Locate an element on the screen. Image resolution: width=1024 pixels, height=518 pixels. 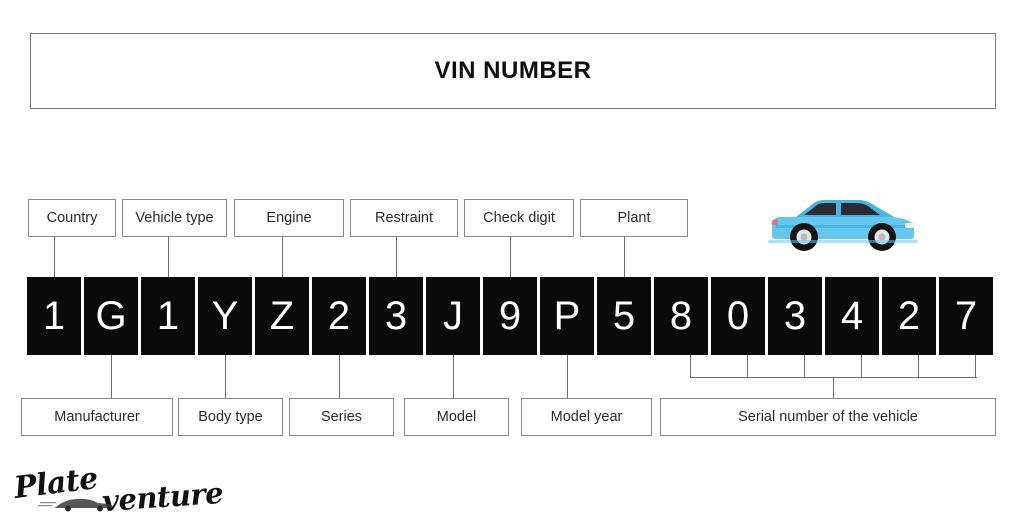
top-label-plant: Plant is located at coordinates (634, 218).